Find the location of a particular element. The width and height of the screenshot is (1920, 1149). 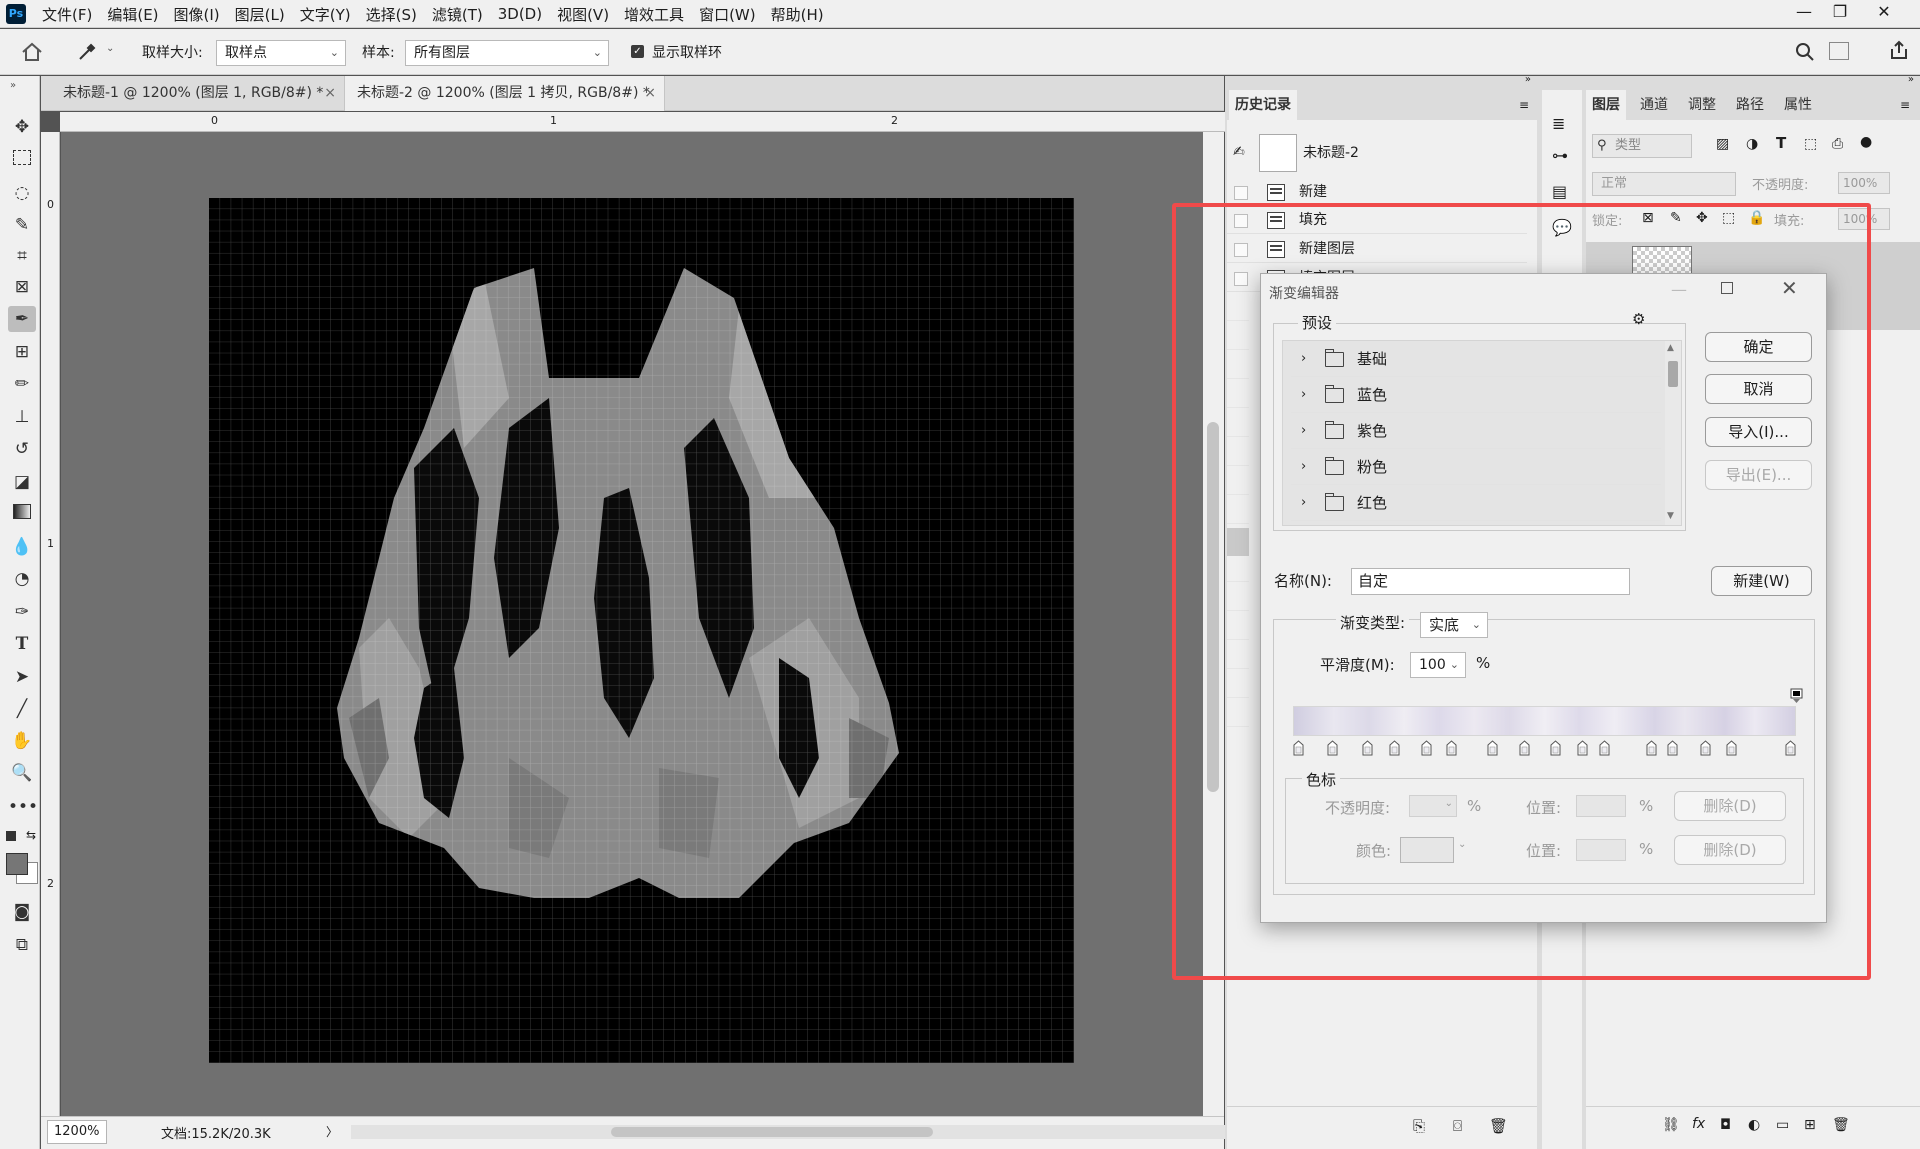

minimize-icon: — is located at coordinates (1804, 13).